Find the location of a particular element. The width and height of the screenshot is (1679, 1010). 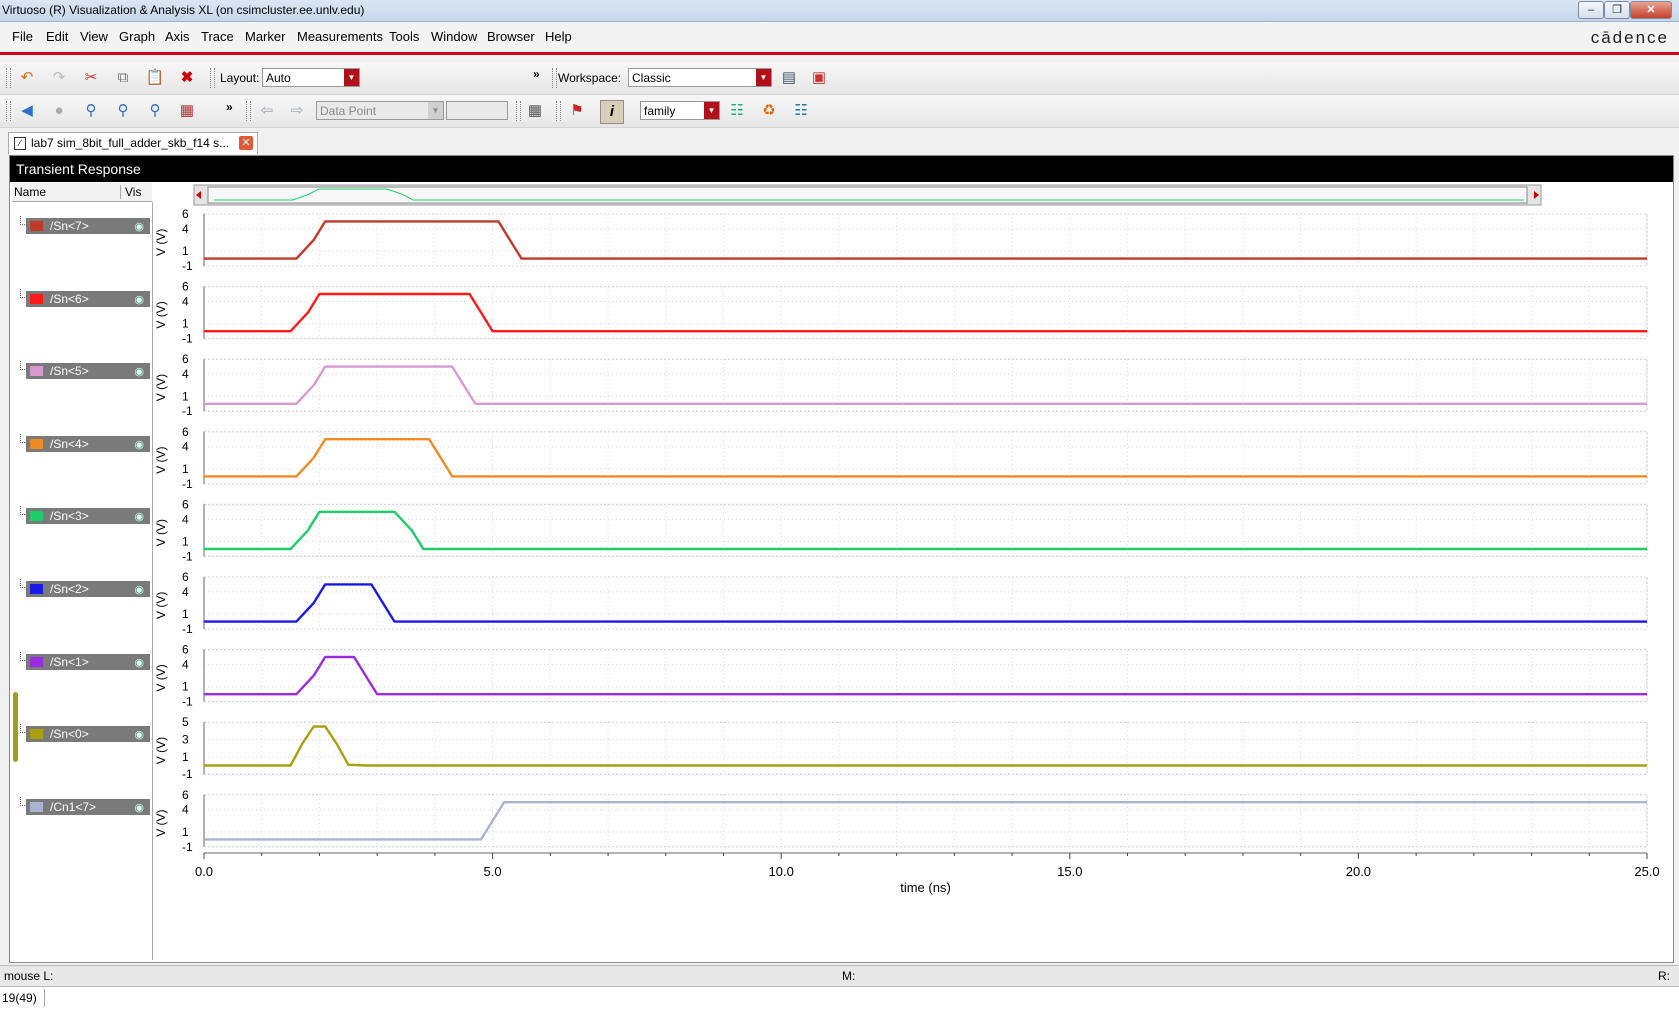

workspace-delete-icon: ▣ is located at coordinates (819, 78).